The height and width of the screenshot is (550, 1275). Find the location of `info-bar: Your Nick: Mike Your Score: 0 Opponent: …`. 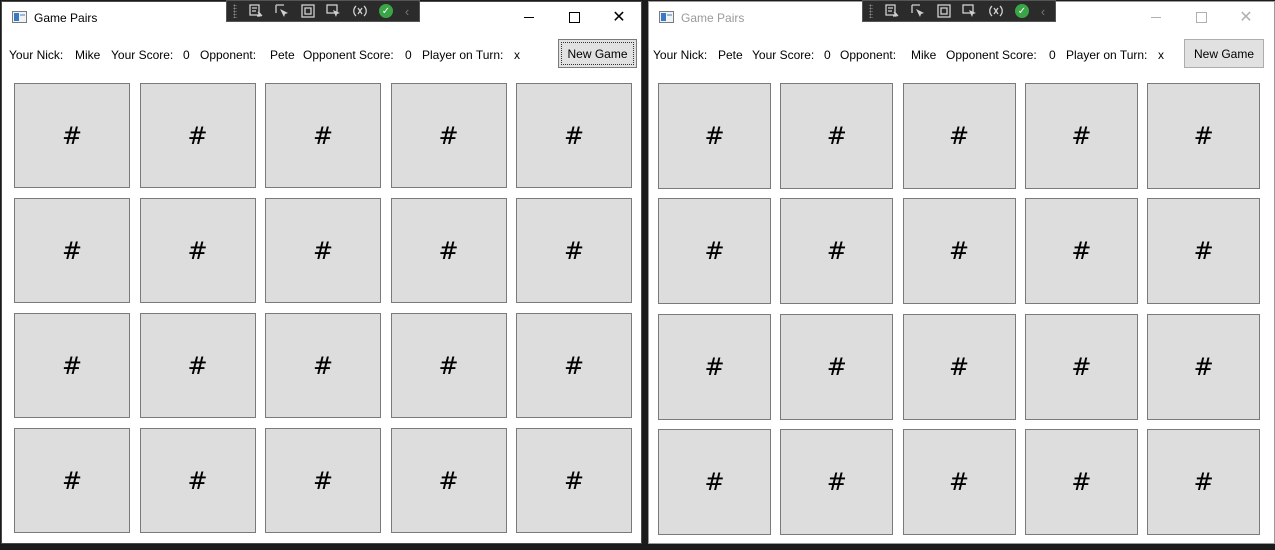

info-bar: Your Nick: Mike Your Score: 0 Opponent: … is located at coordinates (321, 54).